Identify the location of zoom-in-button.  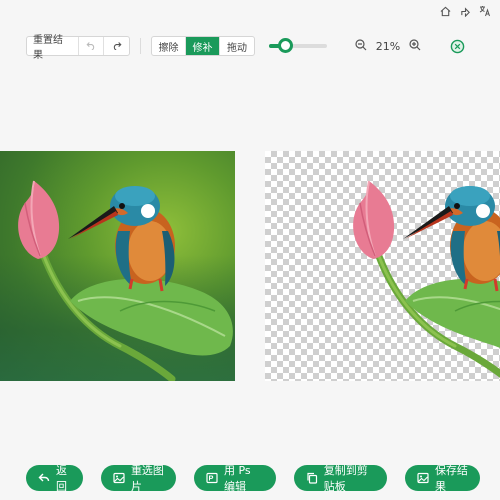
(415, 46).